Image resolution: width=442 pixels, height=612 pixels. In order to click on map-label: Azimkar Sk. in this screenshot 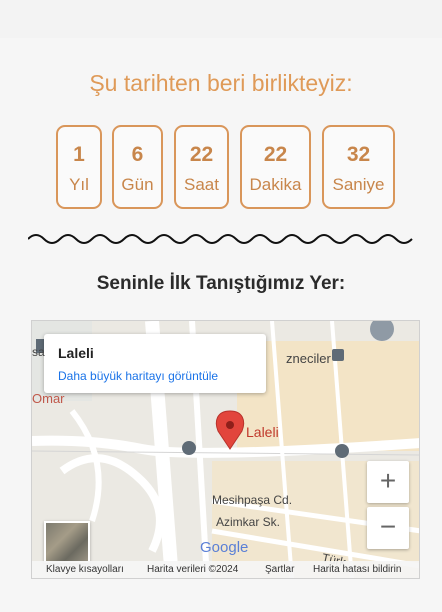, I will do `click(248, 522)`.